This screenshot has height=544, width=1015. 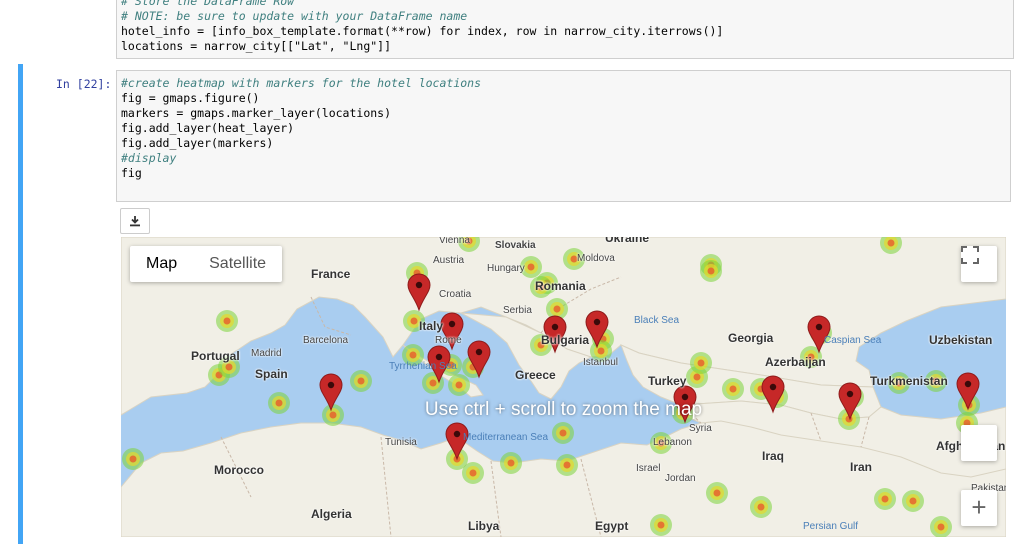 I want to click on place-label: Madrid, so click(x=266, y=353).